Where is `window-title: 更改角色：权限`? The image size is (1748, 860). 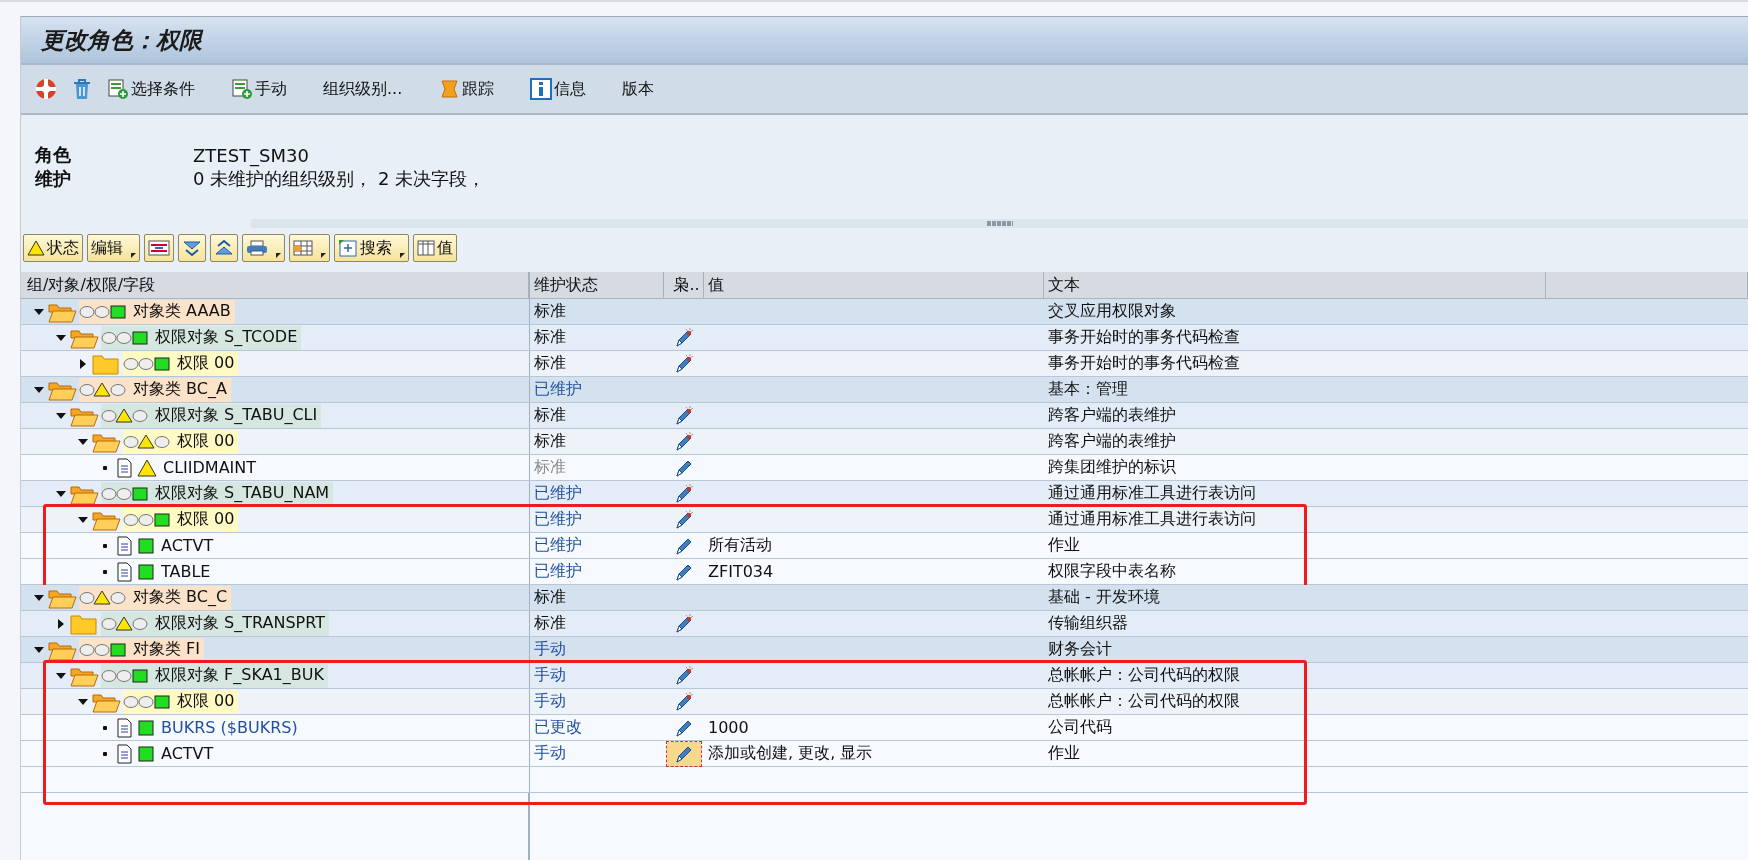 window-title: 更改角色：权限 is located at coordinates (121, 40).